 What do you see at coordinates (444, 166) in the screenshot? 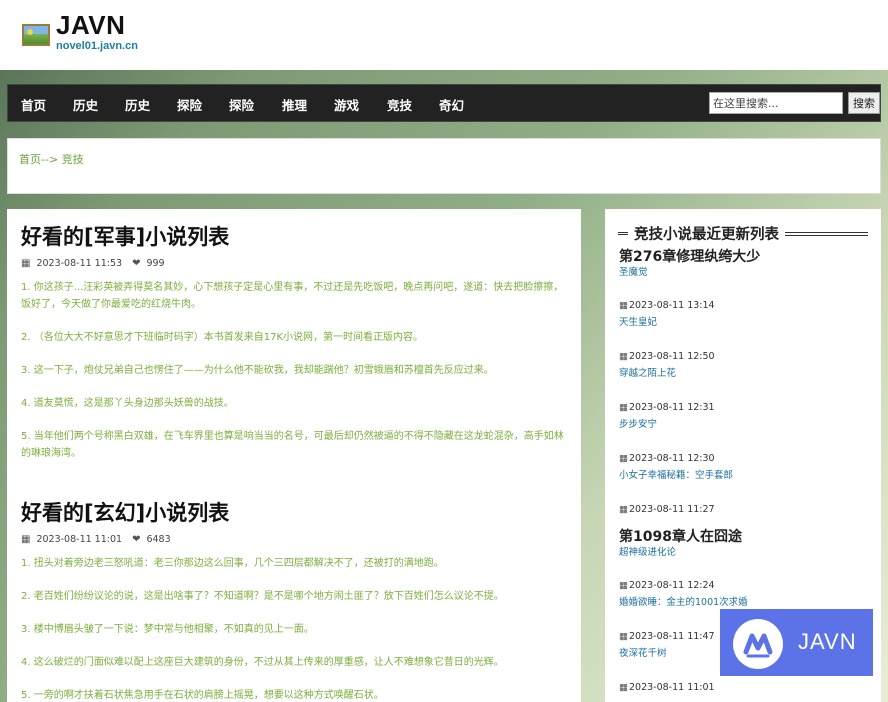
I see `breadcrumb-panel: 首页--> 竞技` at bounding box center [444, 166].